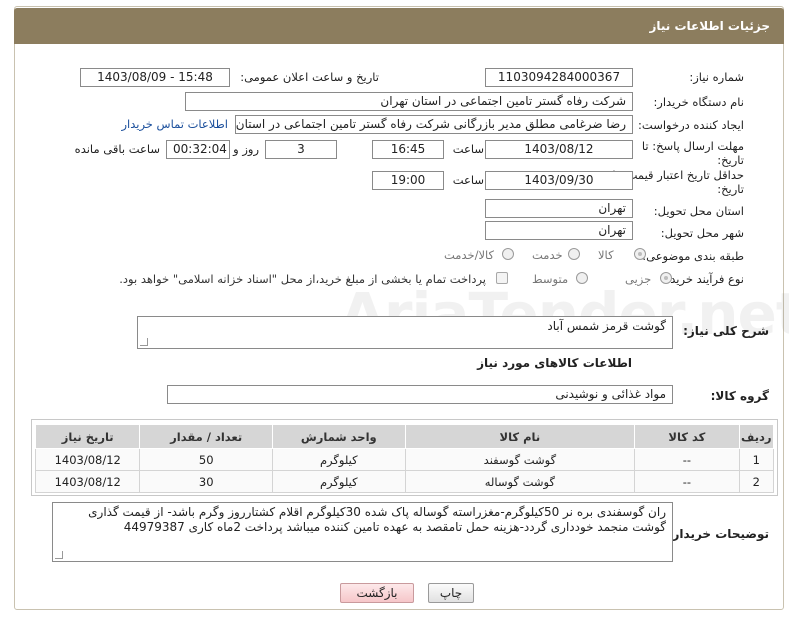 This screenshot has width=789, height=620. What do you see at coordinates (559, 230) in the screenshot?
I see `city-field: تهران` at bounding box center [559, 230].